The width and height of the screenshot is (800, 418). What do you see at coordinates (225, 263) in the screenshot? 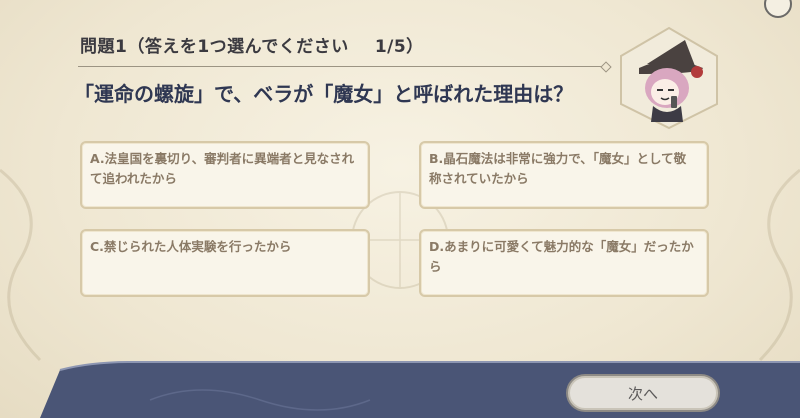
I see `answer-option-c: C.禁じられた人体実験を行ったから` at bounding box center [225, 263].